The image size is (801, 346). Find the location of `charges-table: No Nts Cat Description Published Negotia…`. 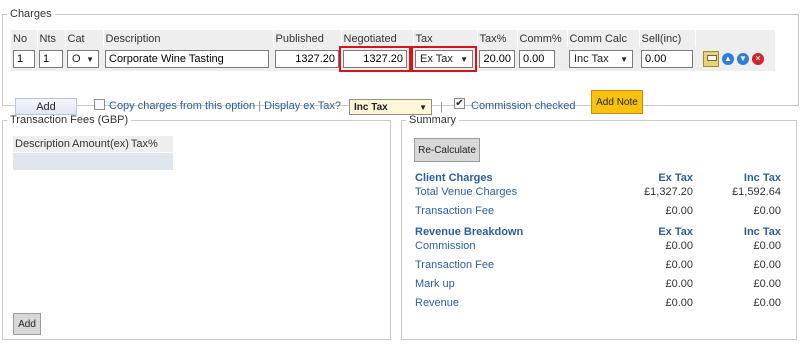

charges-table: No Nts Cat Description Published Negotia… is located at coordinates (393, 51).